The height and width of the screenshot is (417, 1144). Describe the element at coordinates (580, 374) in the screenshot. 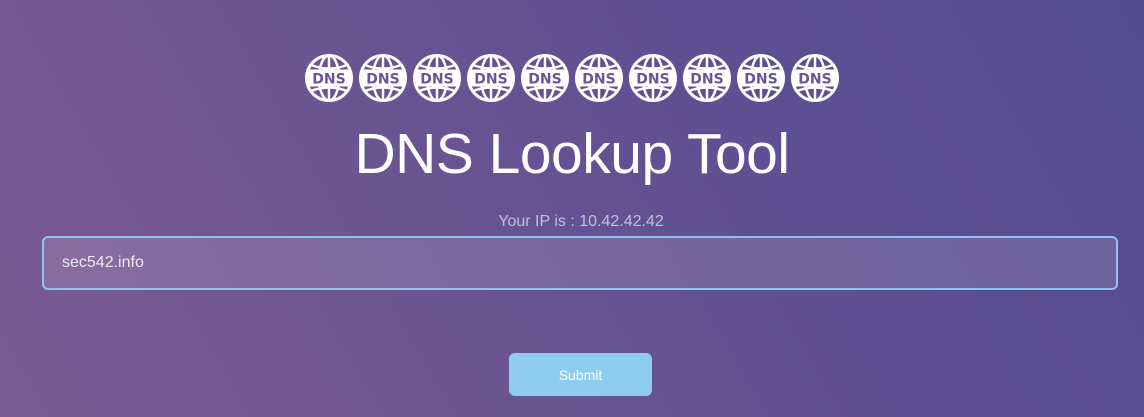

I see `submit-button: Submit` at that location.